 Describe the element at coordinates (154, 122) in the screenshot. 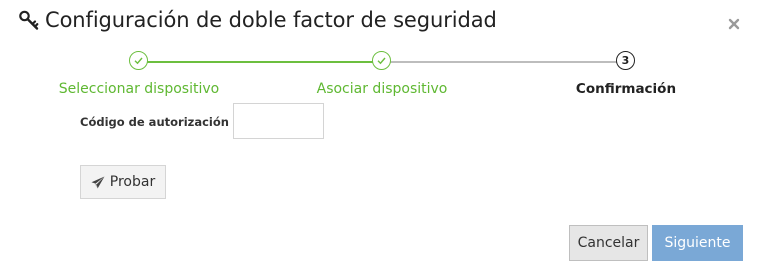

I see `auth-code-label: Código de autorización` at that location.